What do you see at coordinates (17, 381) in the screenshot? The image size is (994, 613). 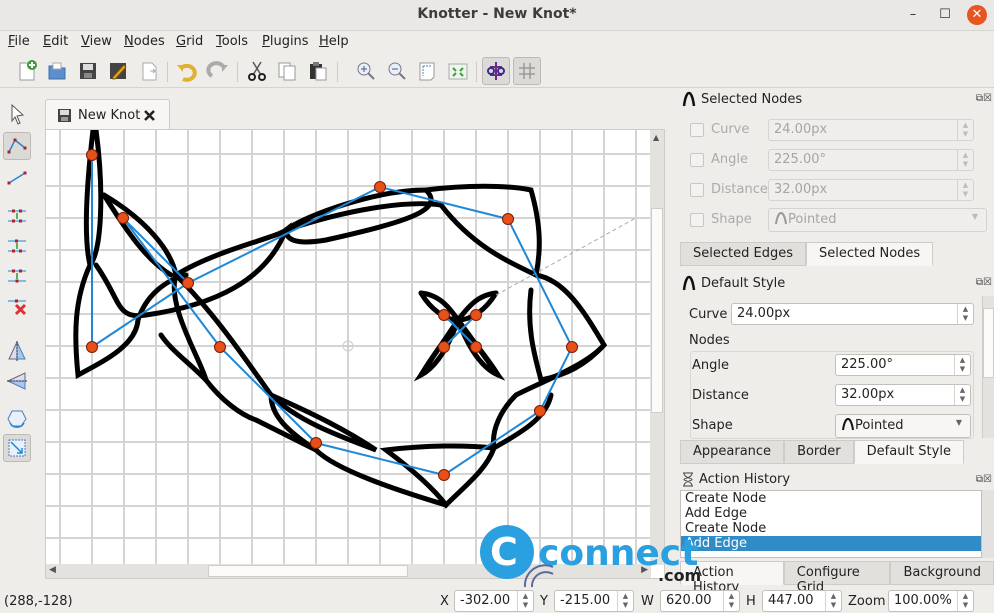 I see `flip-vertical-tool` at bounding box center [17, 381].